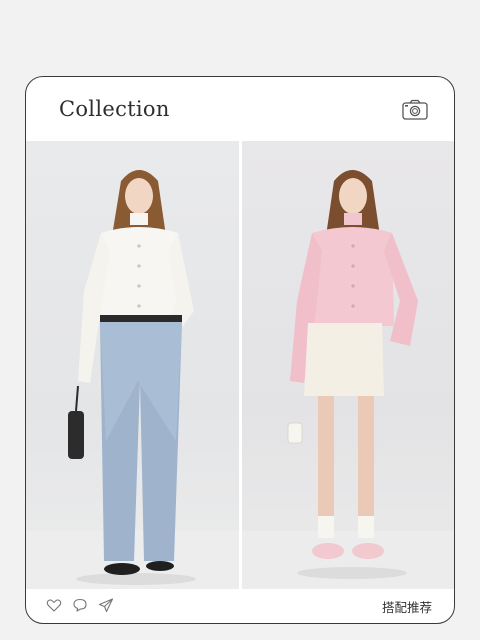  Describe the element at coordinates (114, 109) in the screenshot. I see `card-title: Collection` at that location.